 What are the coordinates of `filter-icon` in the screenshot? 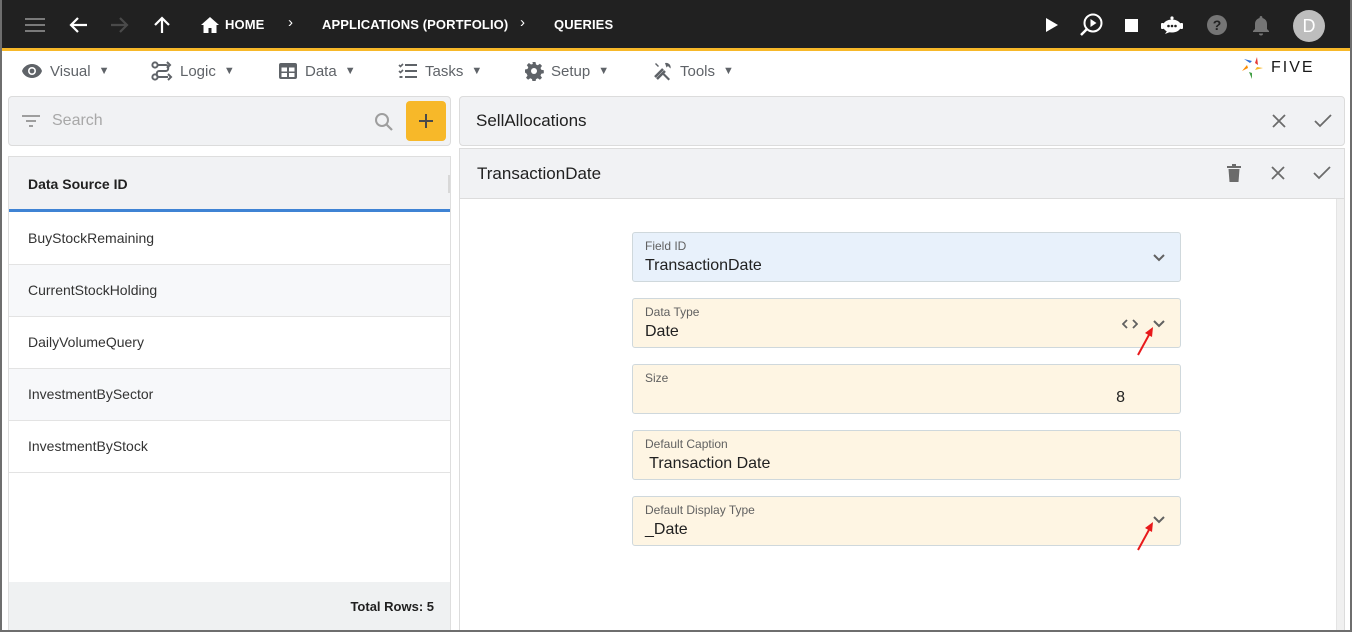 It's located at (31, 121).